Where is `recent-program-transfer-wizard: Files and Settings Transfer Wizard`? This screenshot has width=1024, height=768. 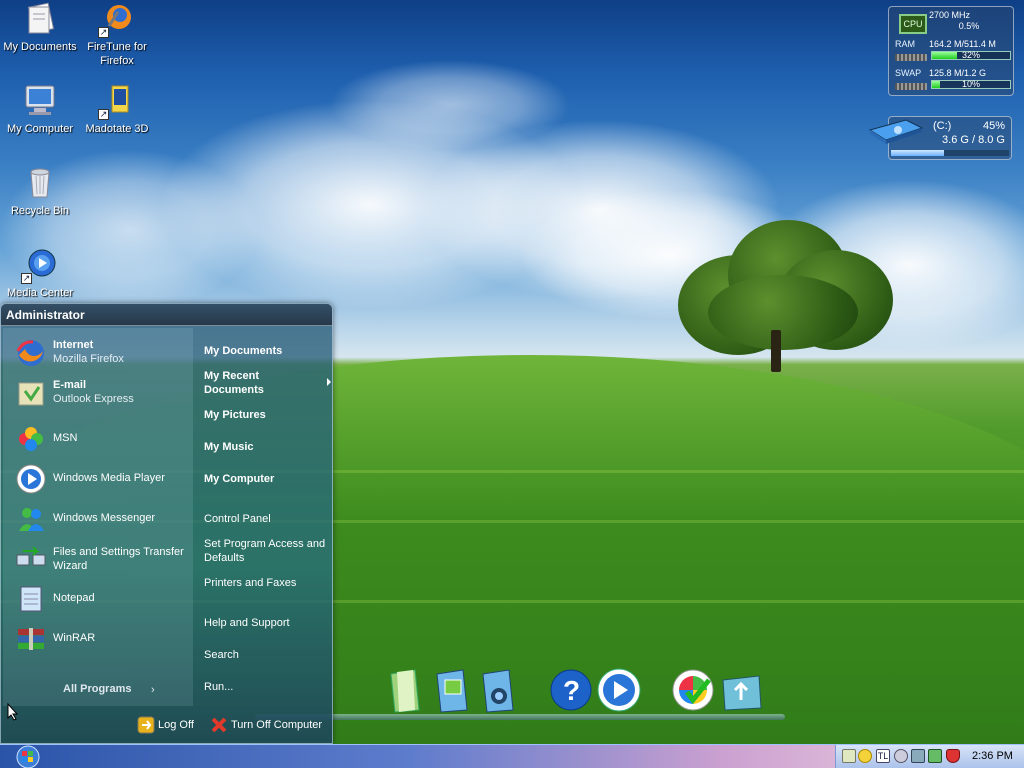
recent-program-transfer-wizard: Files and Settings Transfer Wizard is located at coordinates (103, 558).